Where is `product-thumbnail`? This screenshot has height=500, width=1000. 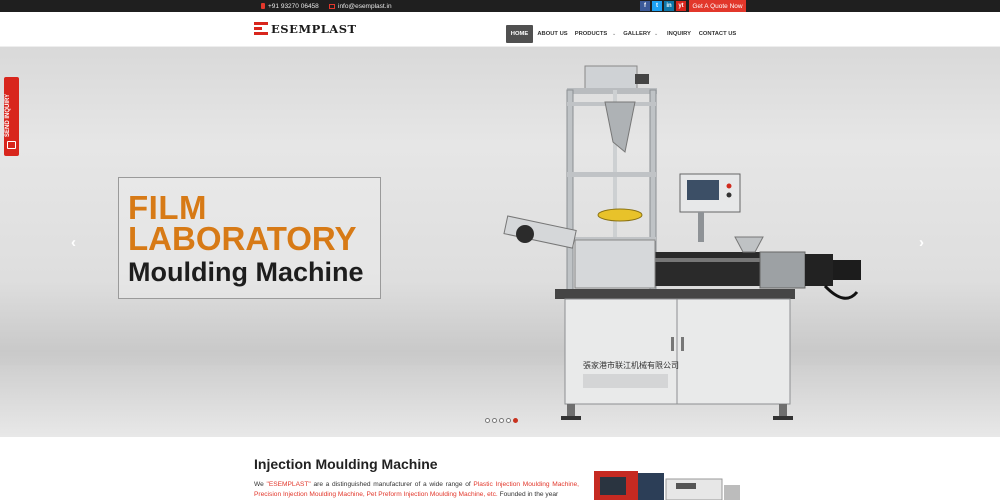 product-thumbnail is located at coordinates (668, 482).